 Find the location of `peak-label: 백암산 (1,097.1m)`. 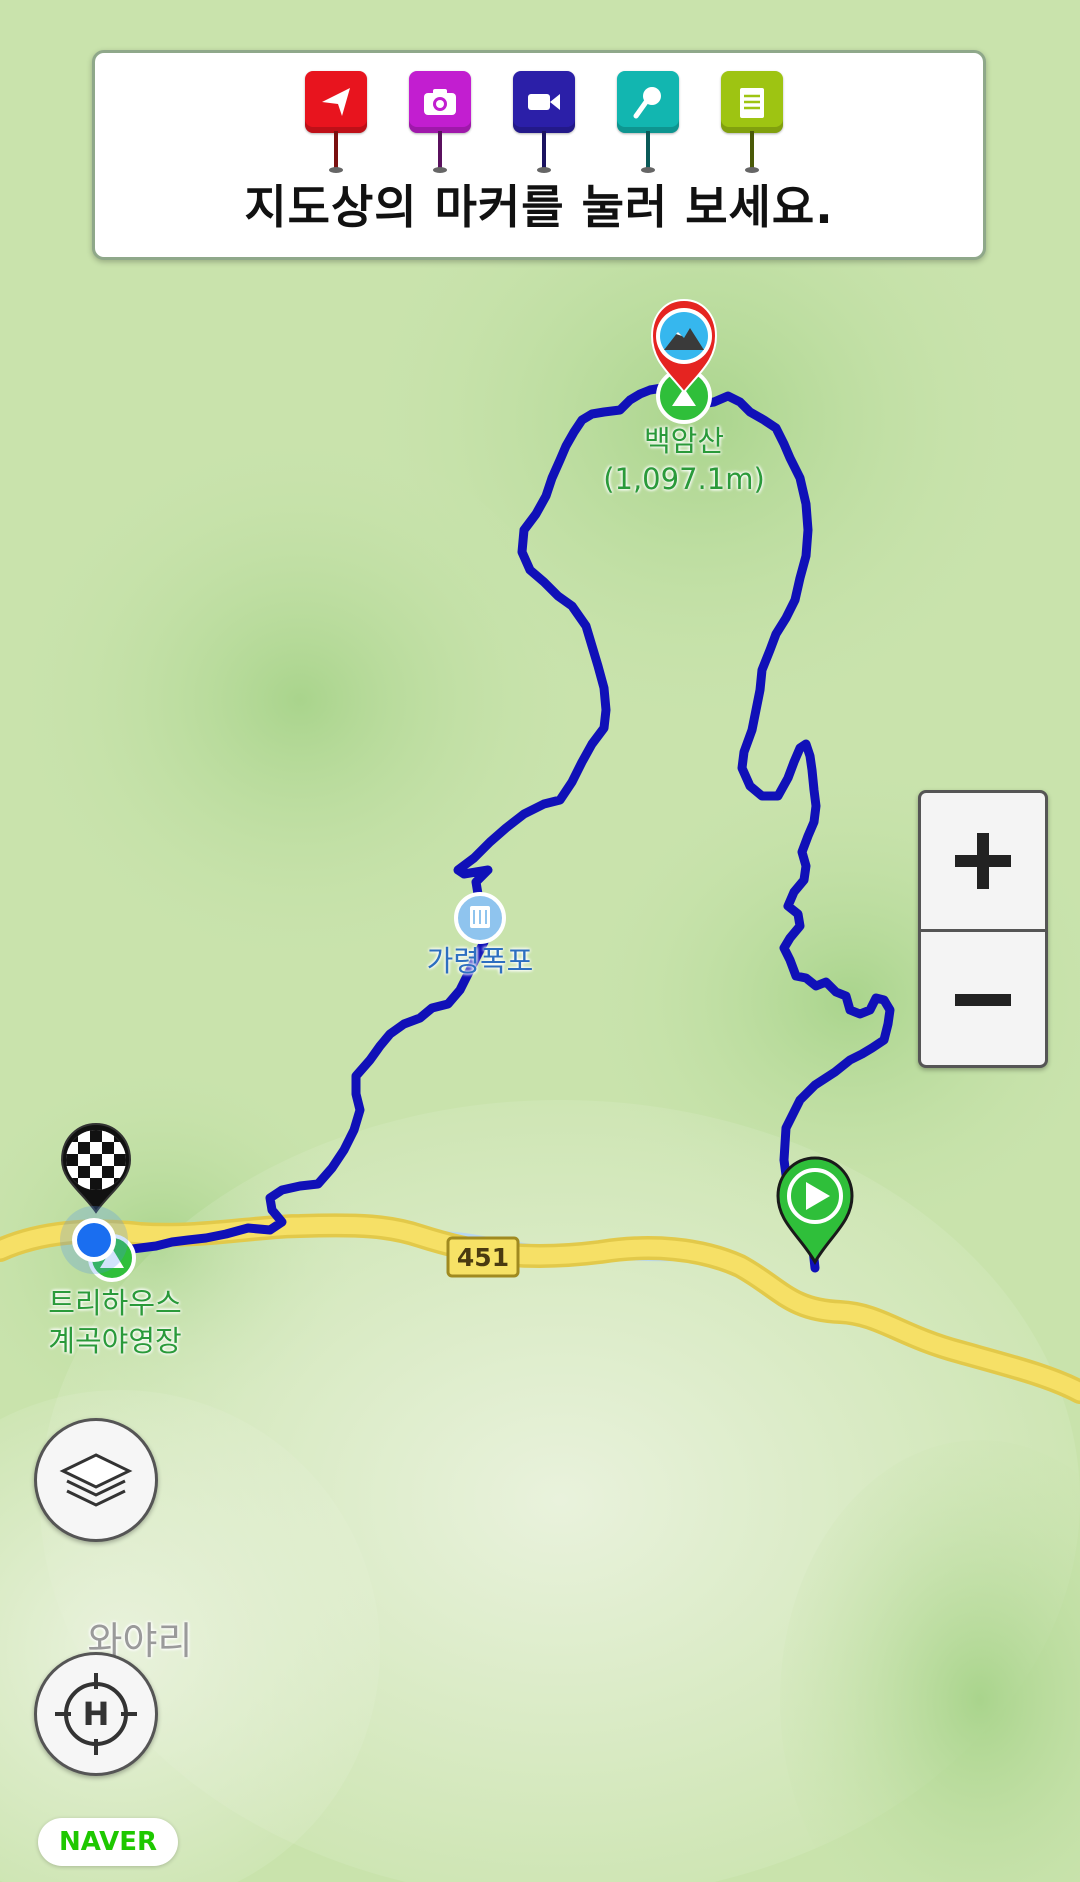

peak-label: 백암산 (1,097.1m) is located at coordinates (684, 460).